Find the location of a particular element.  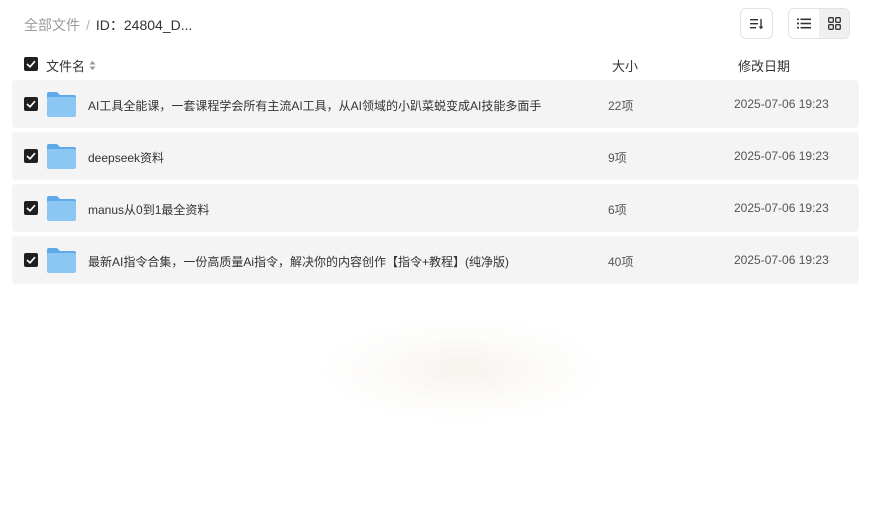

grid-view-button is located at coordinates (834, 23).